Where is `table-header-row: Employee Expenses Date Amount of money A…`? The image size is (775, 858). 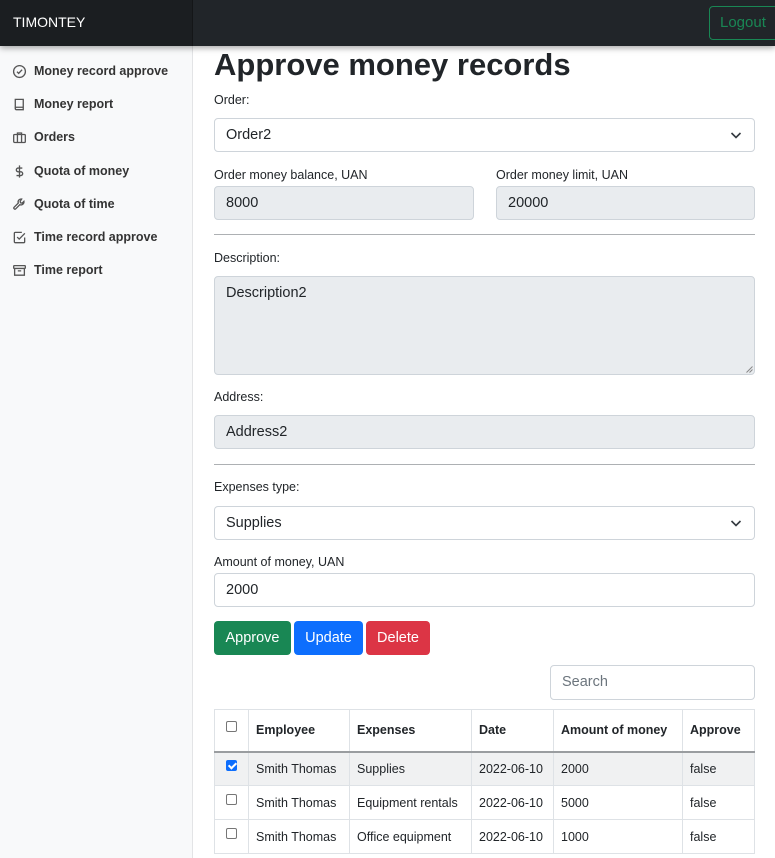
table-header-row: Employee Expenses Date Amount of money A… is located at coordinates (484, 731).